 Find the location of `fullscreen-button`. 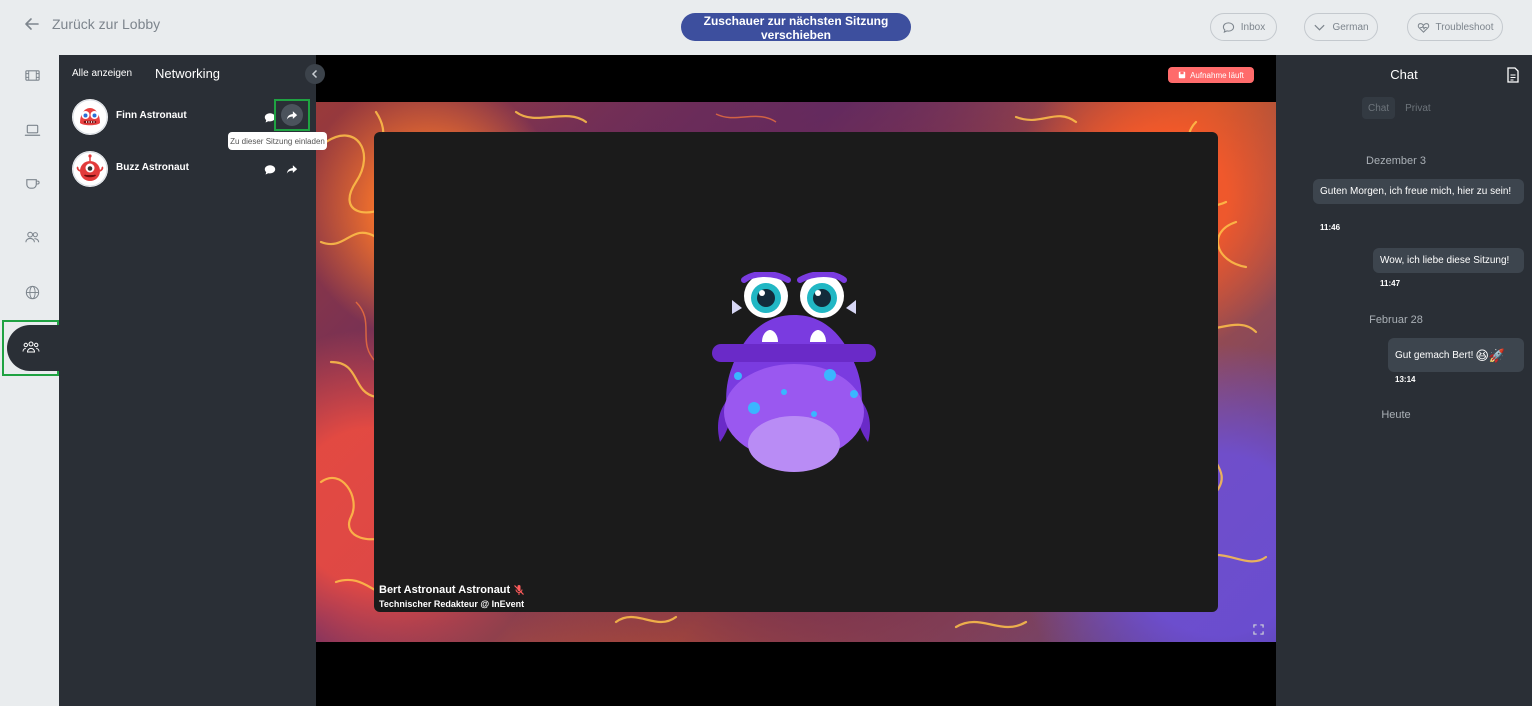

fullscreen-button is located at coordinates (1258, 629).